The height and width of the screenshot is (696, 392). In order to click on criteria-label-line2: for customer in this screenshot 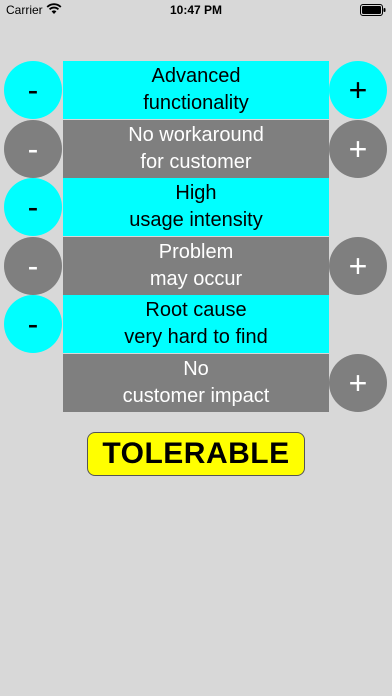, I will do `click(196, 162)`.